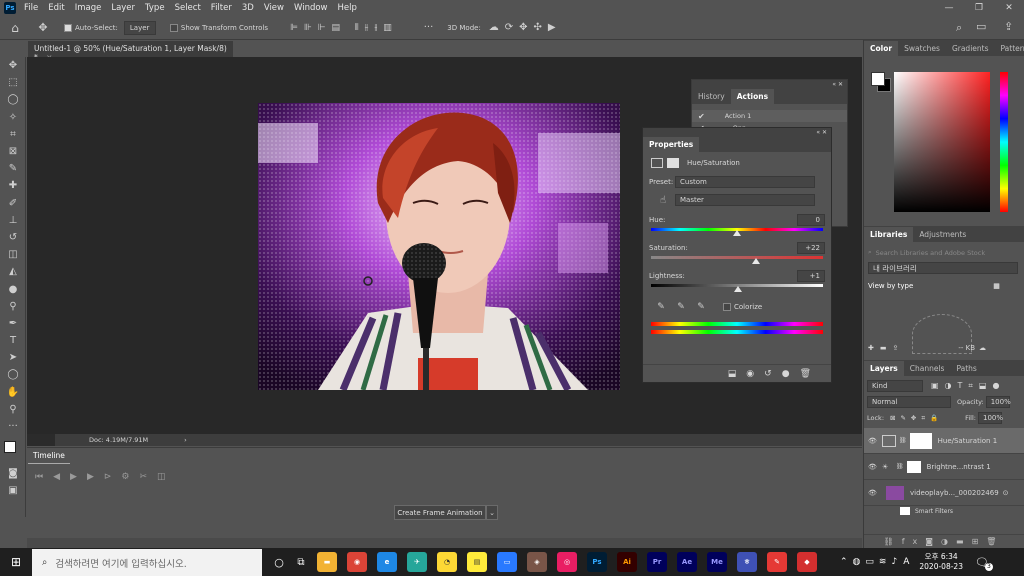 This screenshot has height=576, width=1024. What do you see at coordinates (13, 323) in the screenshot?
I see `pen-tool-icon: ✒` at bounding box center [13, 323].